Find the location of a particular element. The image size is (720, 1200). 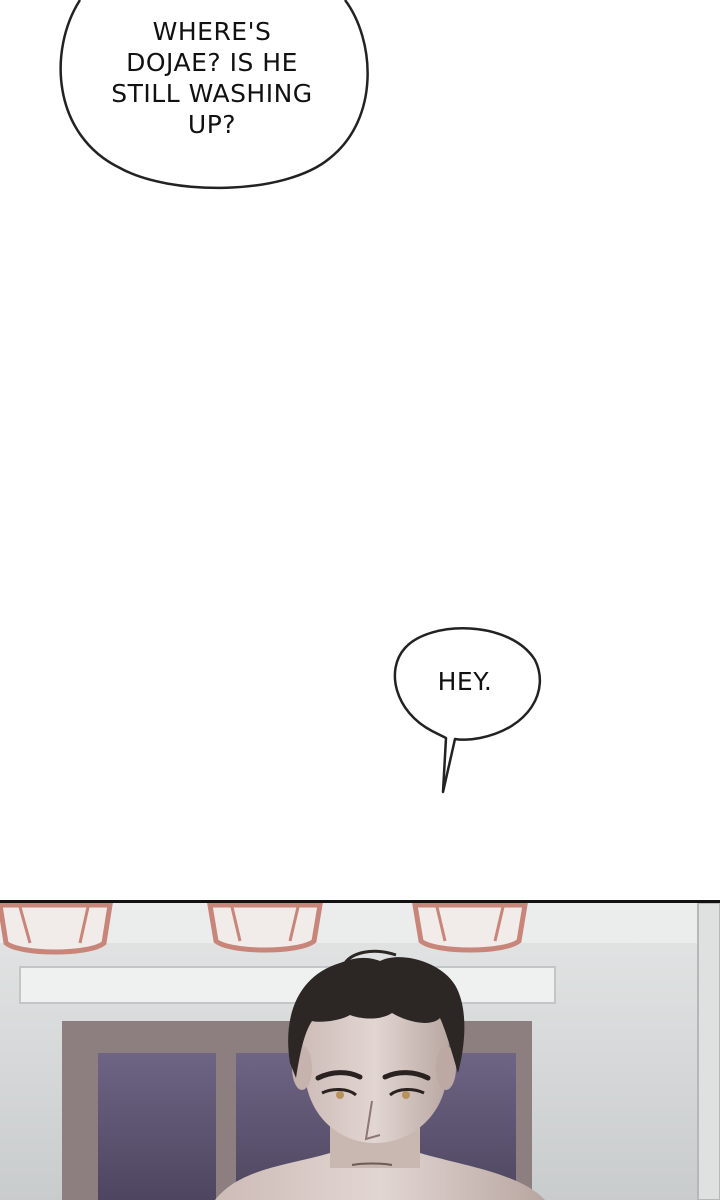

window-pane is located at coordinates (157, 1126).